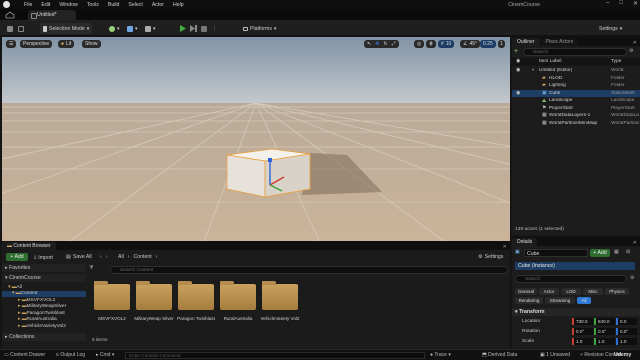 This screenshot has height=360, width=640. I want to click on viewport-options-button: ☰, so click(11, 44).